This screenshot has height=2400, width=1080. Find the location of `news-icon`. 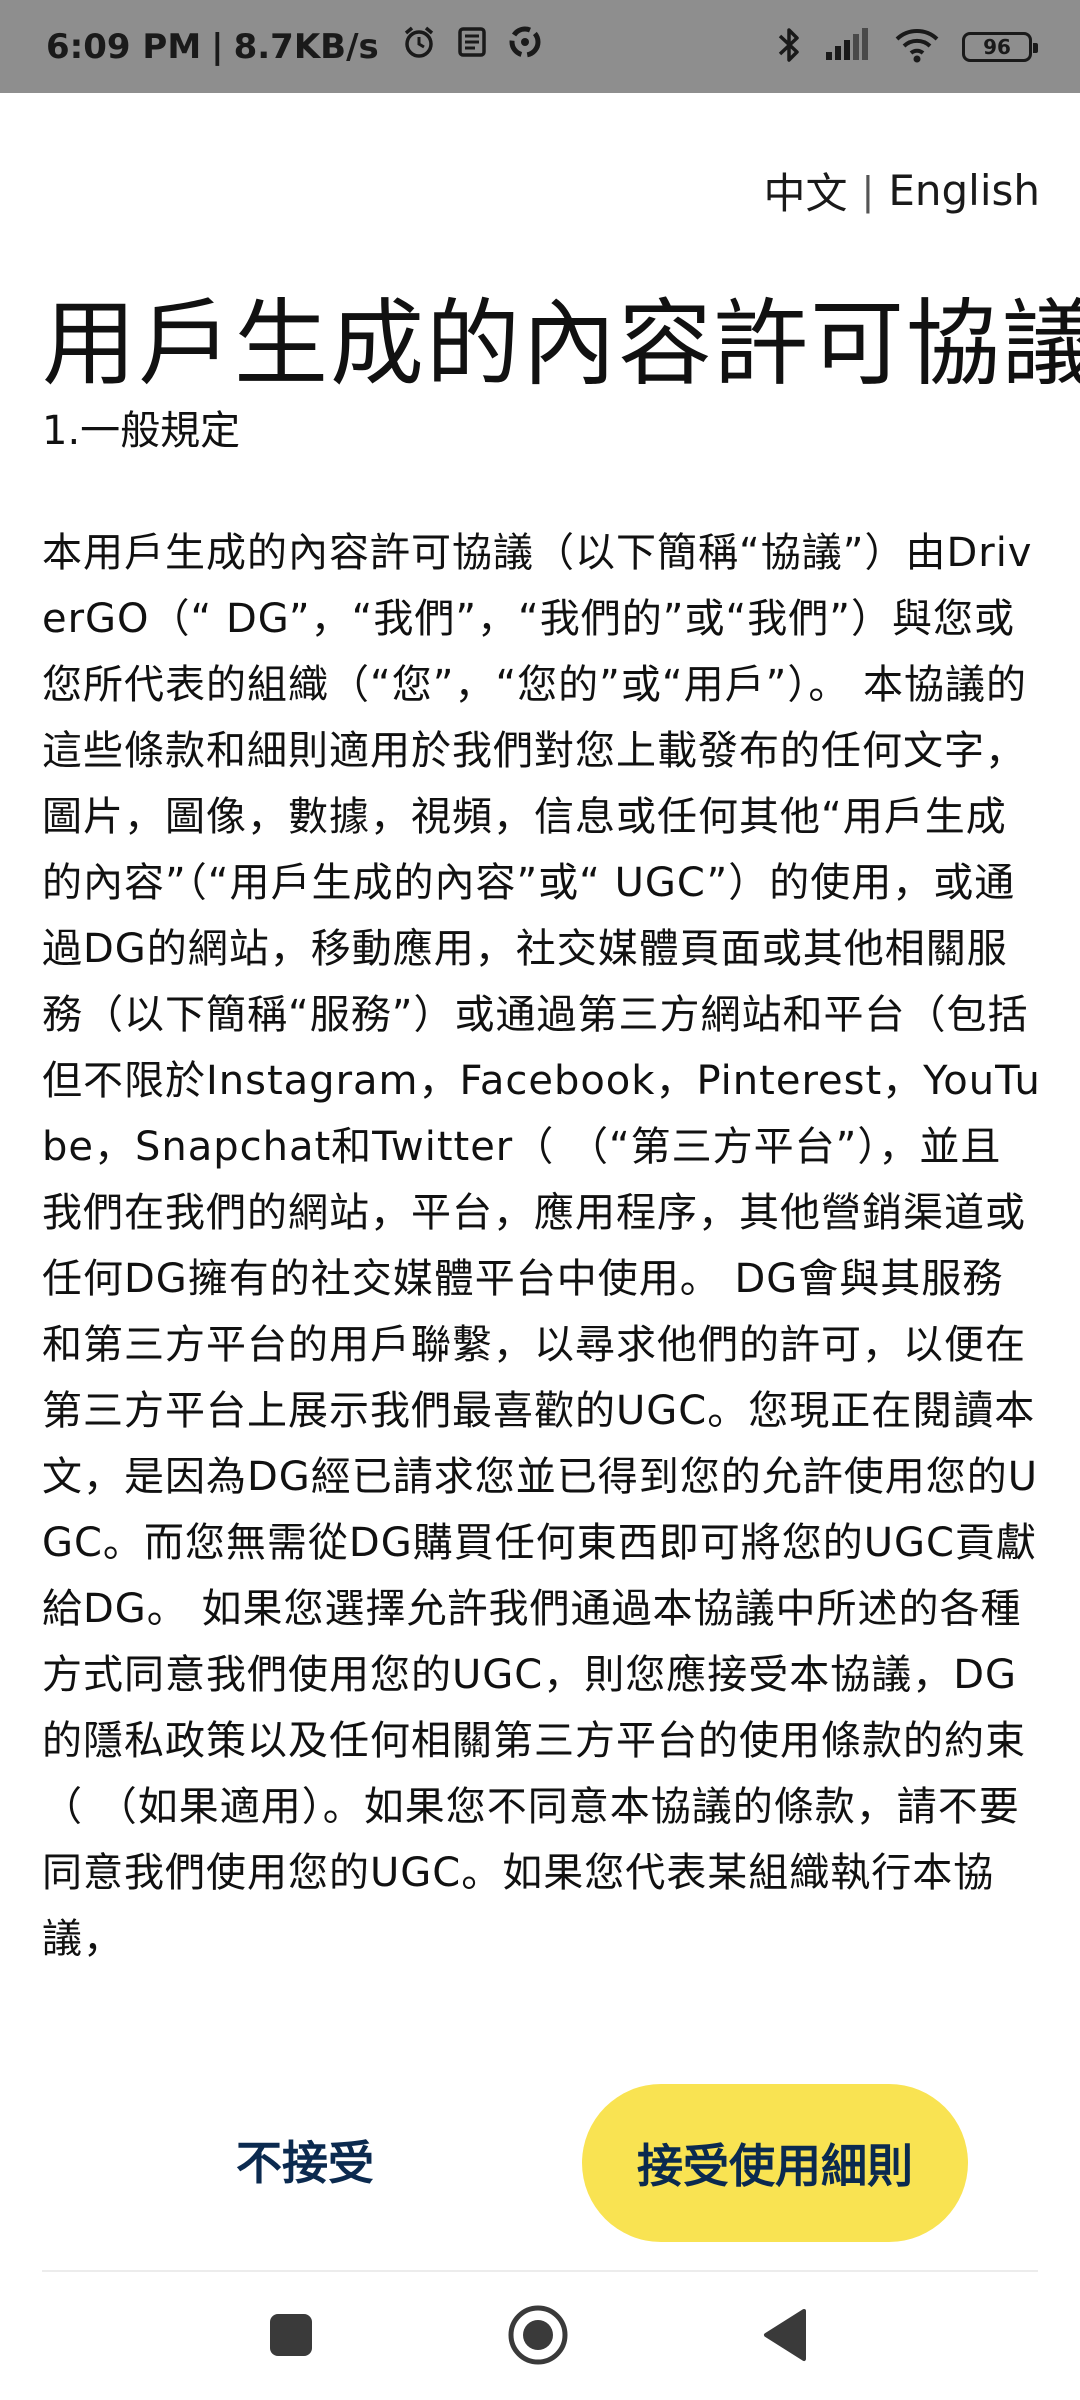

news-icon is located at coordinates (472, 46).